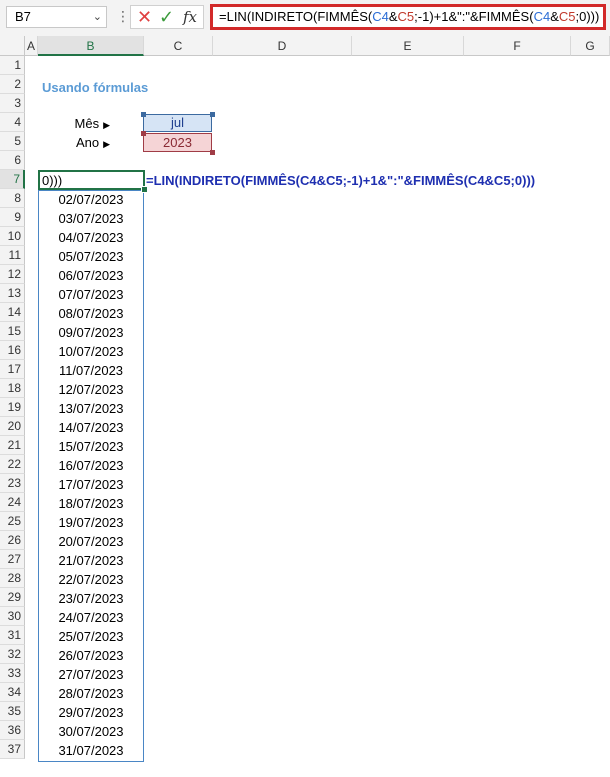 Image resolution: width=610 pixels, height=777 pixels. I want to click on date-cell: 31/07/2023, so click(91, 750).